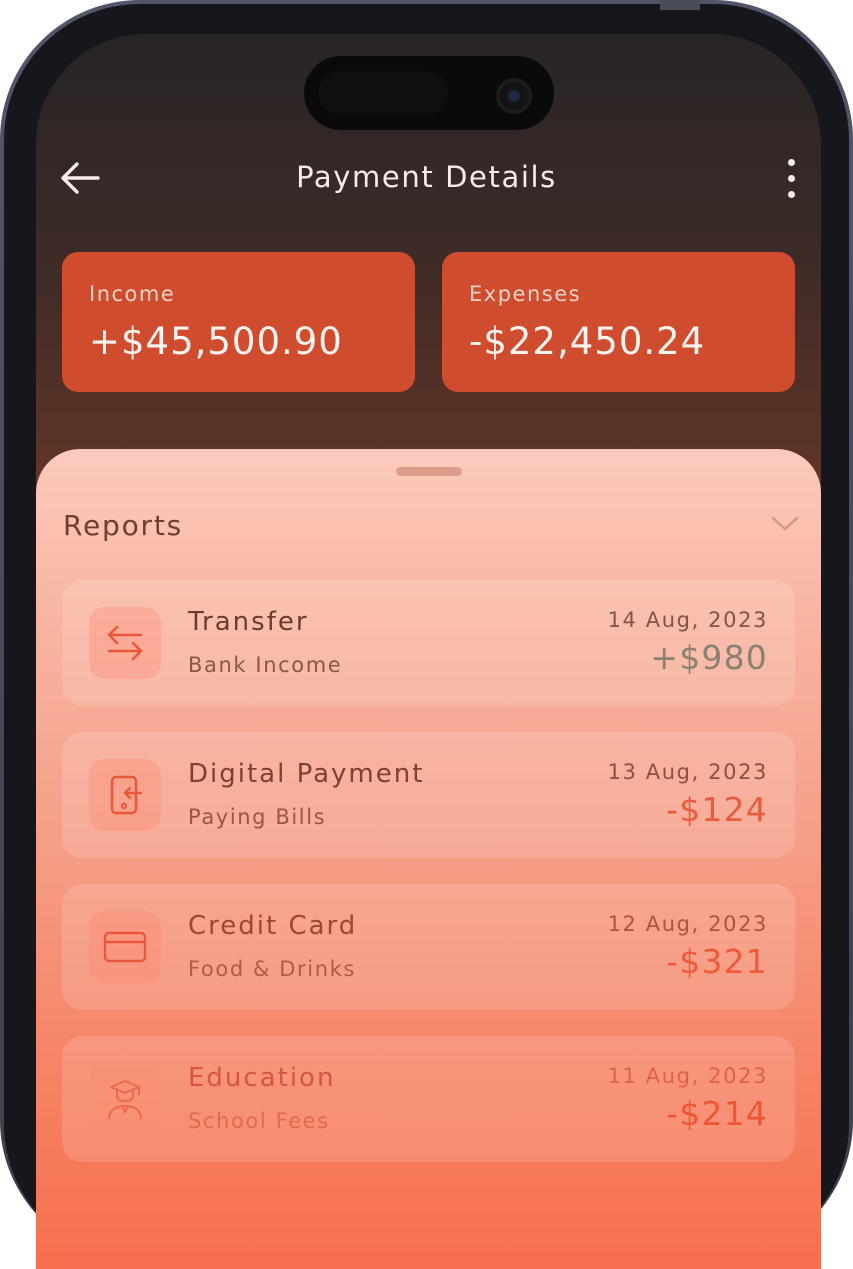  Describe the element at coordinates (248, 622) in the screenshot. I see `item-name: Transfer` at that location.